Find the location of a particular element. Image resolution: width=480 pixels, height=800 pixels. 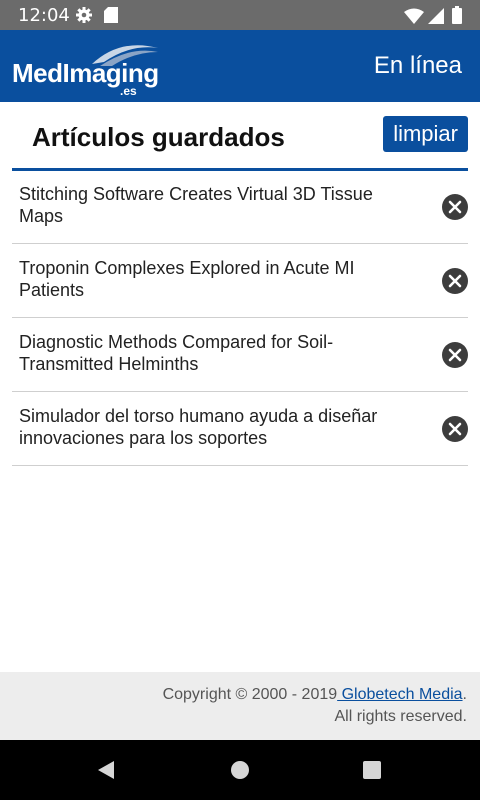

battery-icon is located at coordinates (457, 15).